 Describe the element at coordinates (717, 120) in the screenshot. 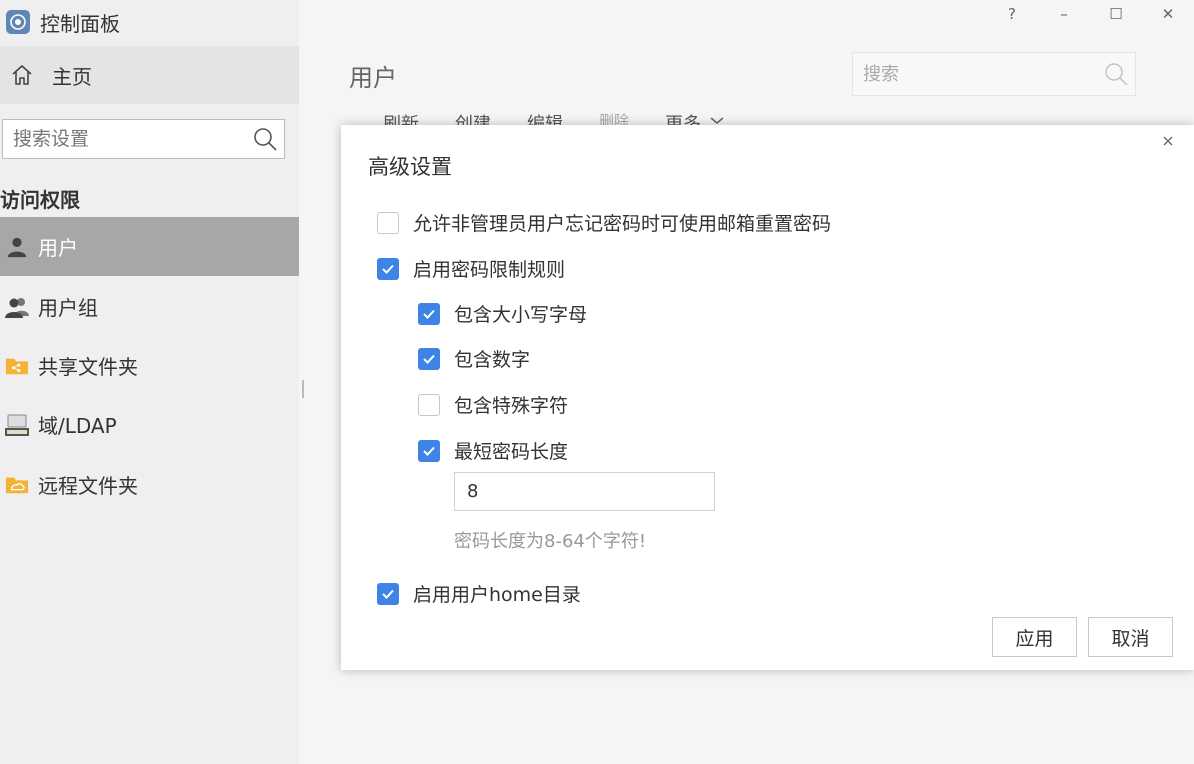

I see `chevron-down-icon` at that location.